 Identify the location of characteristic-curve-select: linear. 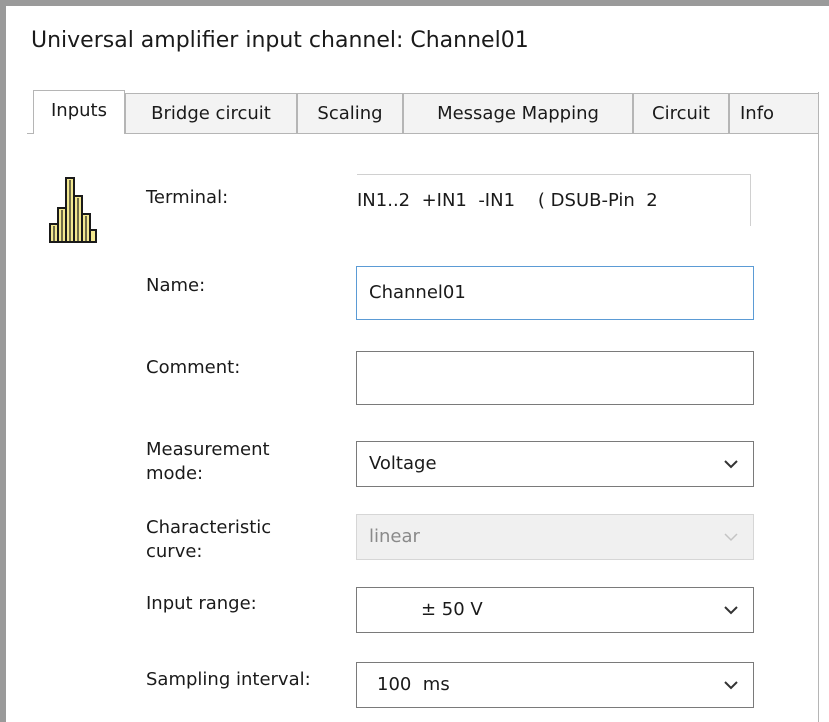
(555, 537).